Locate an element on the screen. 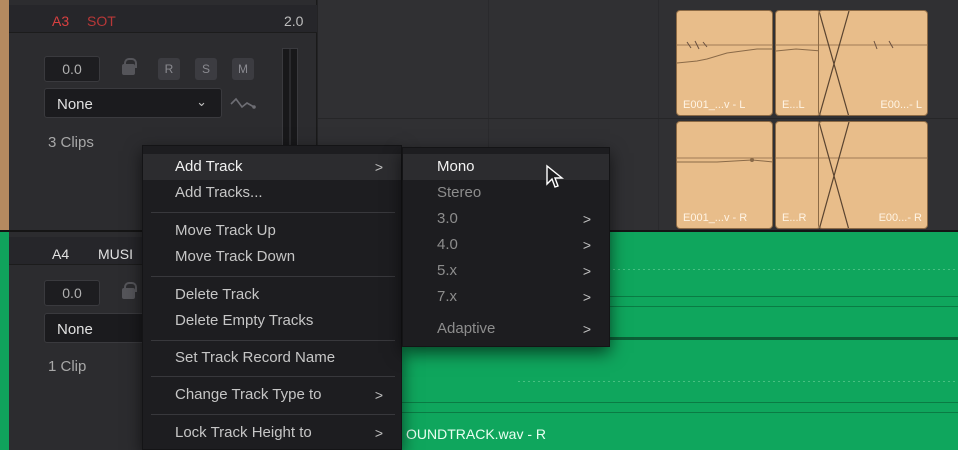 This screenshot has width=958, height=450. menu-item-set-track-record-name: Set Track Record Name is located at coordinates (272, 358).